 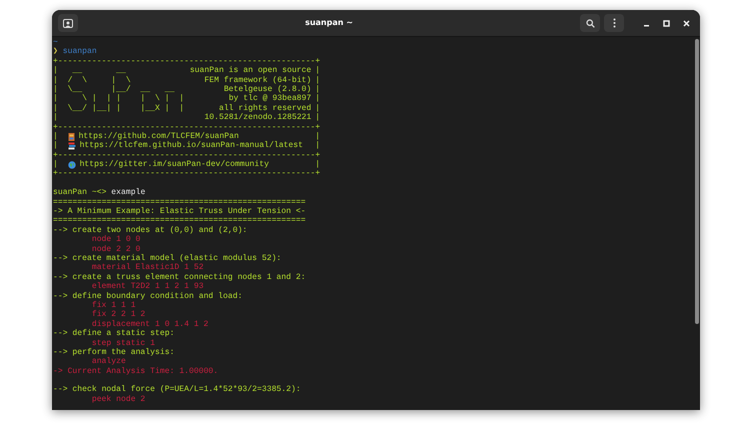 I want to click on link-text: https://tlcfem.github.io/suanPan-manual/latest, so click(x=191, y=146).